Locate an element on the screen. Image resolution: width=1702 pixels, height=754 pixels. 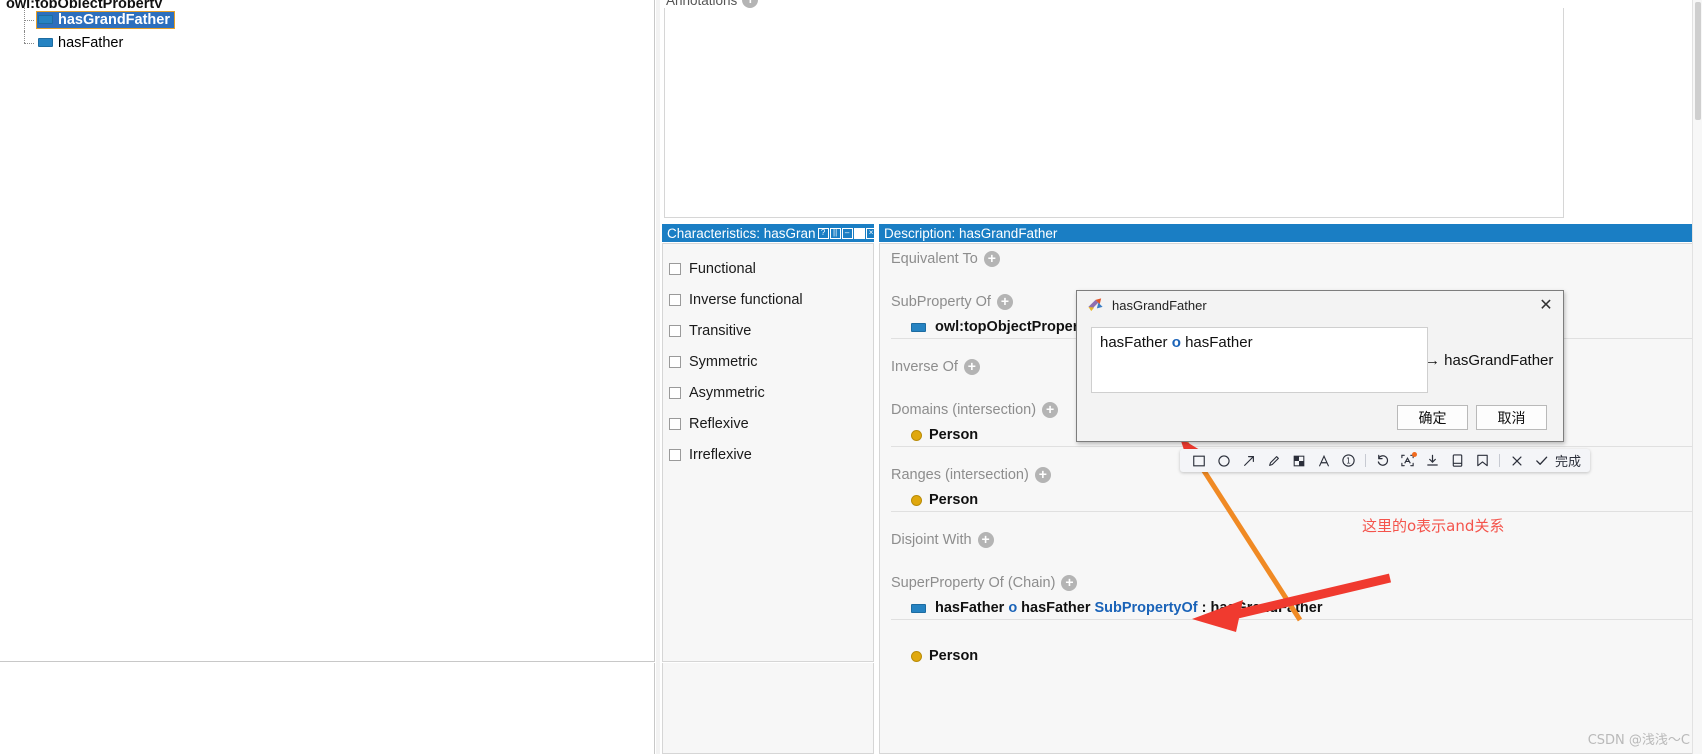
arrow-icon is located at coordinates (1248, 460).